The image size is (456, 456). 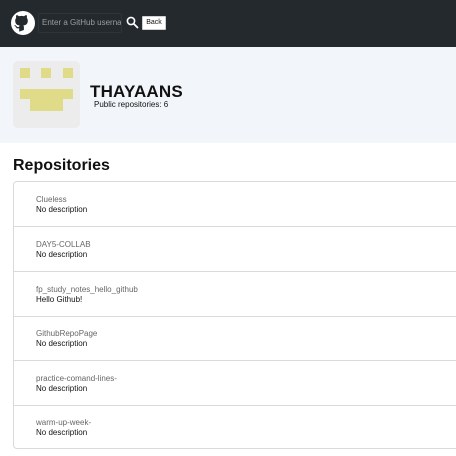 I want to click on list-item: Clueless No description, so click(x=235, y=204).